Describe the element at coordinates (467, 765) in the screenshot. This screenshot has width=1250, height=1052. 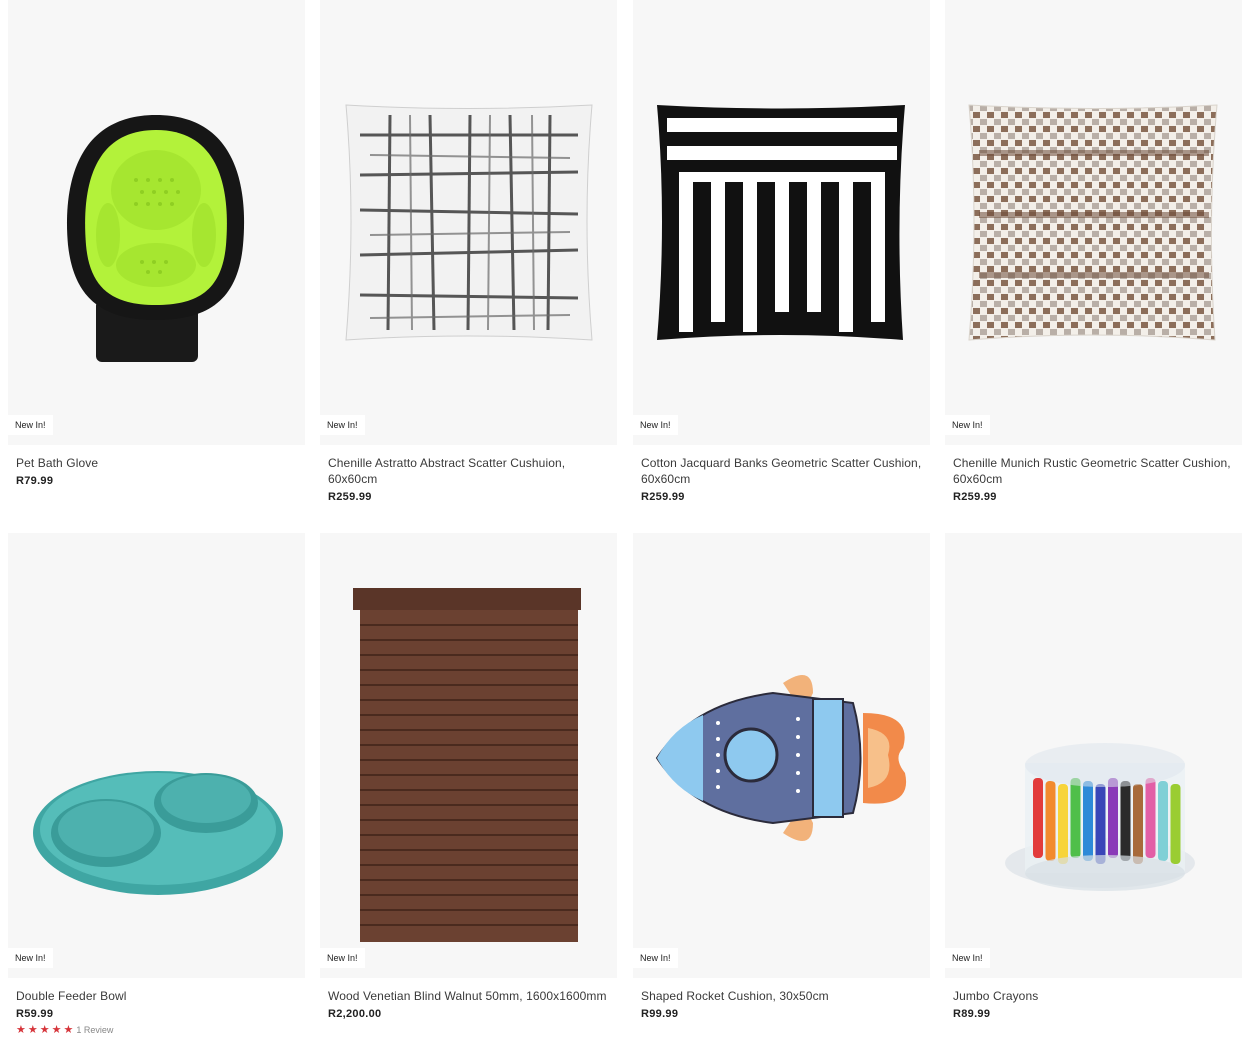
I see `venetian-blind-image` at that location.